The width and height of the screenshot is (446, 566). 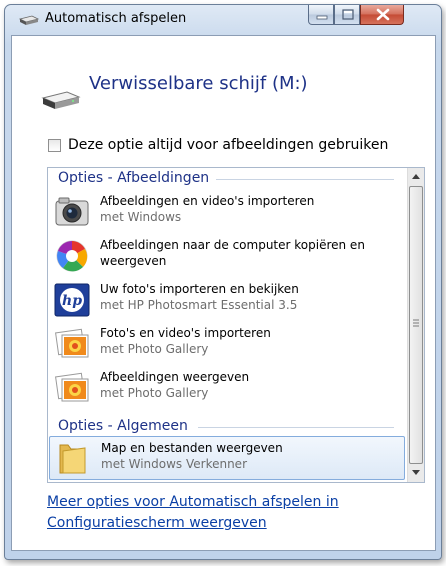 What do you see at coordinates (199, 289) in the screenshot?
I see `option-title: Uw foto's importeren en bekijken` at bounding box center [199, 289].